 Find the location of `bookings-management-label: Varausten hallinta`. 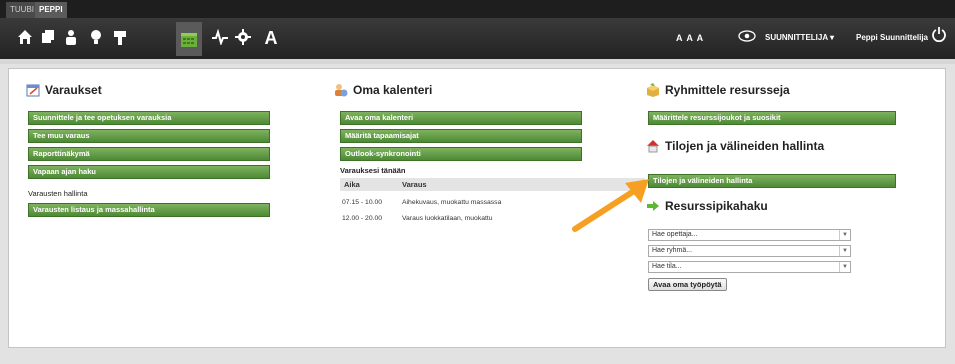

bookings-management-label: Varausten hallinta is located at coordinates (58, 193).